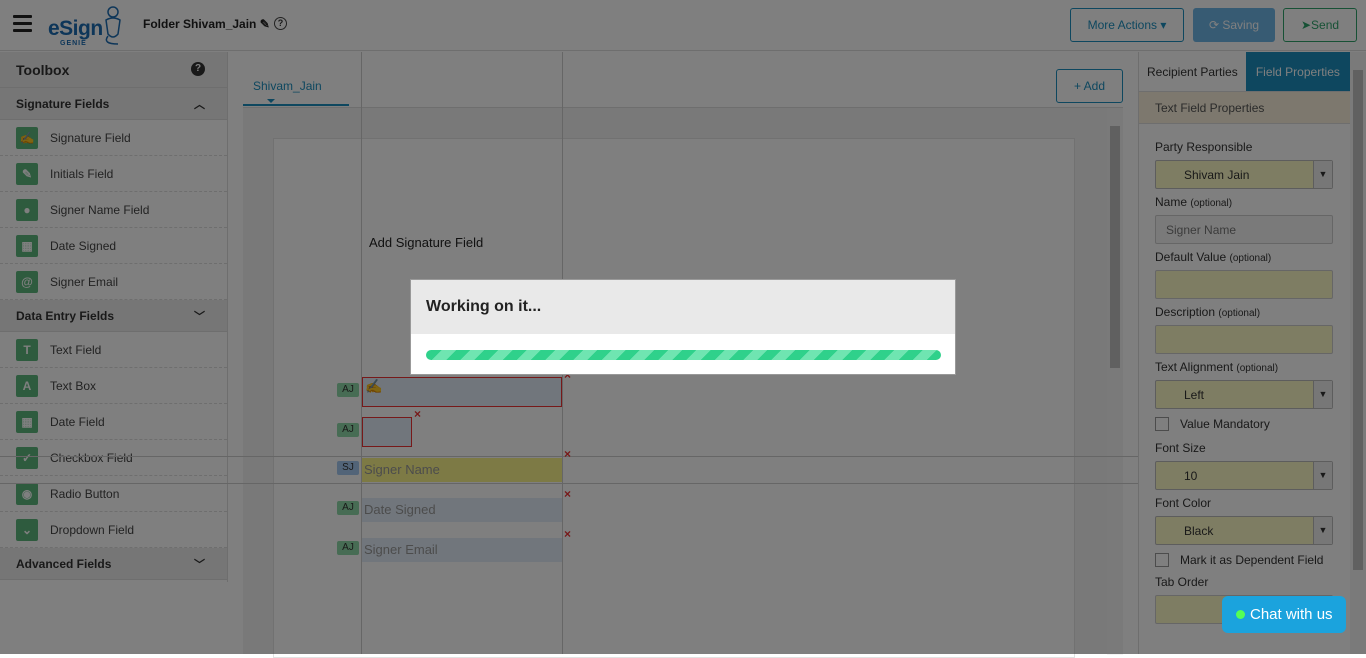 The image size is (1366, 658). What do you see at coordinates (683, 355) in the screenshot?
I see `progress-bar` at bounding box center [683, 355].